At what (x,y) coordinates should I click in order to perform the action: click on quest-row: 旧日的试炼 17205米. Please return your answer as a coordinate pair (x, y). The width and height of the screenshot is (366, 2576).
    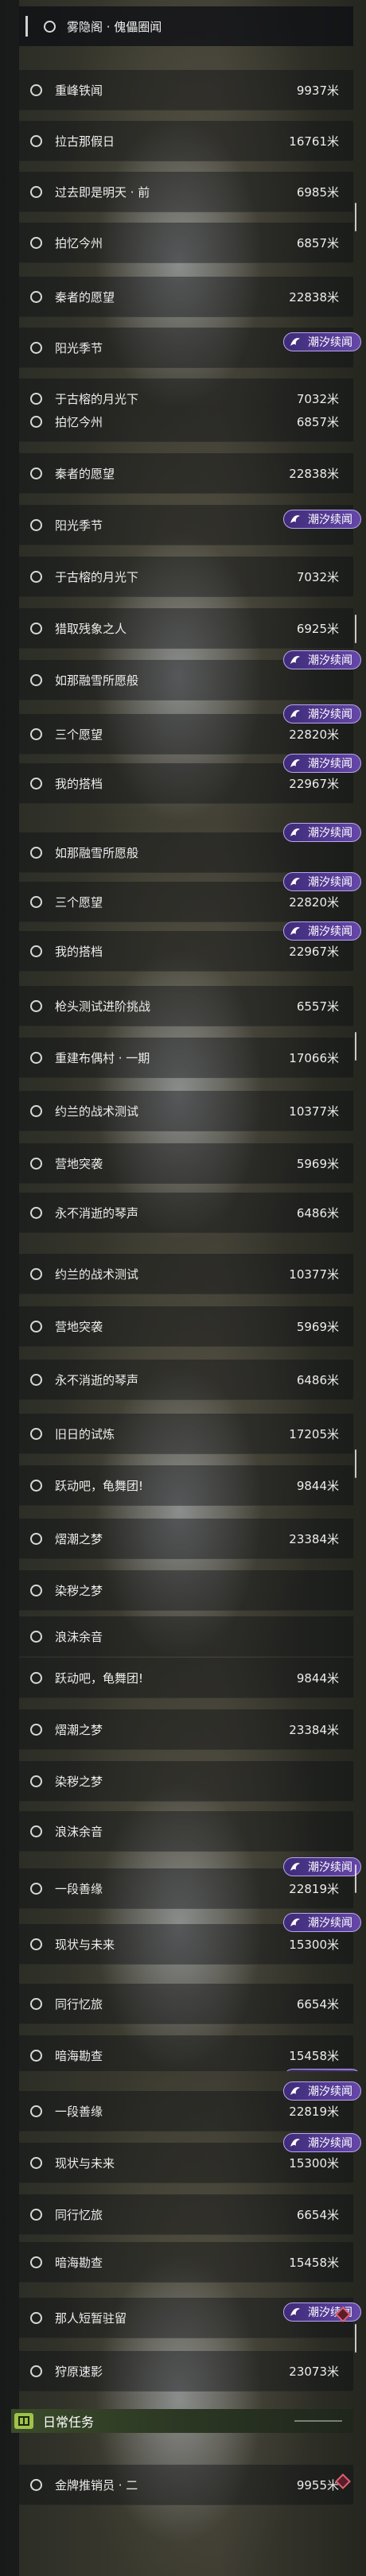
    Looking at the image, I should click on (186, 1434).